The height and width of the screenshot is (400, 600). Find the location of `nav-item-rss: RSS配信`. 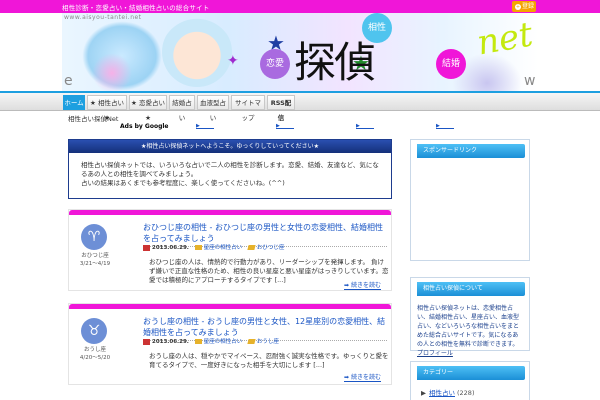

nav-item-rss: RSS配信 is located at coordinates (281, 108).